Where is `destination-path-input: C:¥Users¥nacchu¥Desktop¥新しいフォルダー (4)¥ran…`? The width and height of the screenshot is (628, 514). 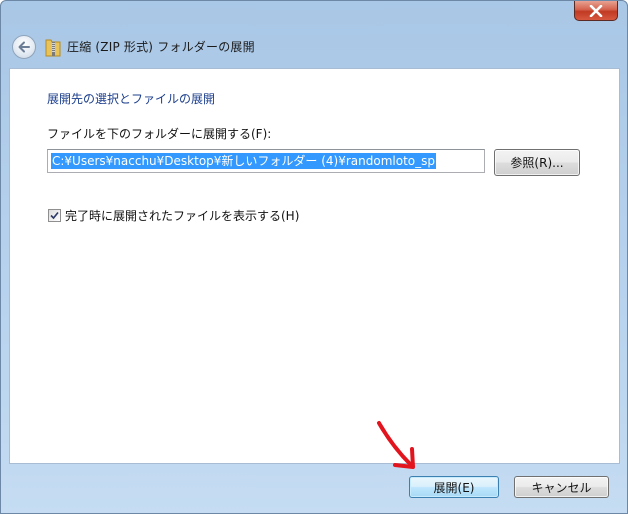
destination-path-input: C:¥Users¥nacchu¥Desktop¥新しいフォルダー (4)¥ran… is located at coordinates (266, 161).